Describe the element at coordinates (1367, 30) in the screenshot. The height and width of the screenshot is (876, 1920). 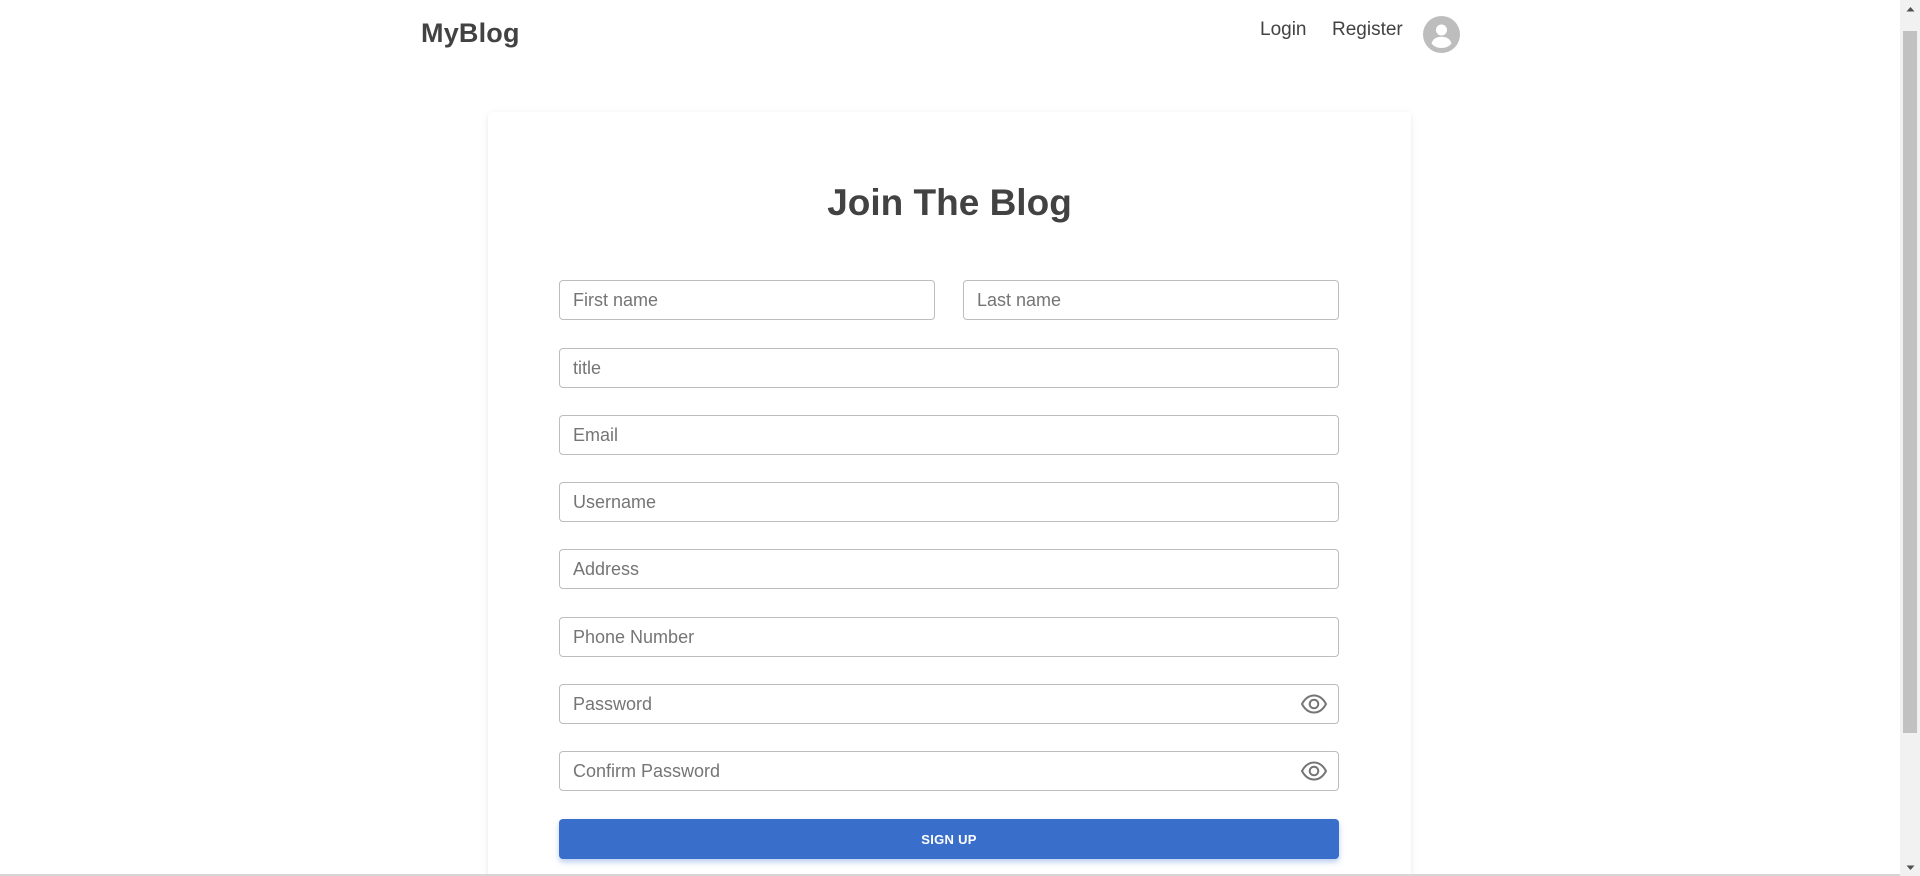
I see `nav-register-link: Register` at that location.